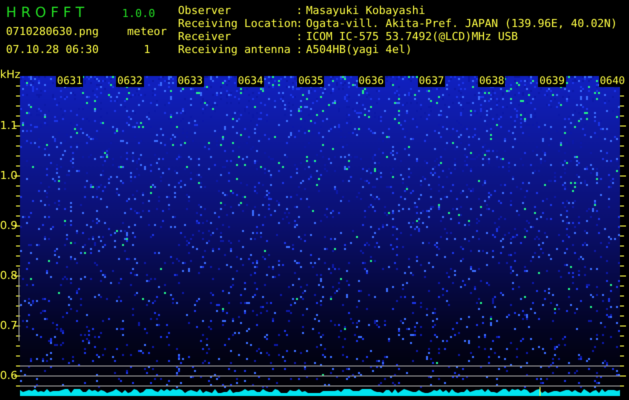 The height and width of the screenshot is (400, 629). I want to click on axis-tick-label: 0.7, so click(9, 326).